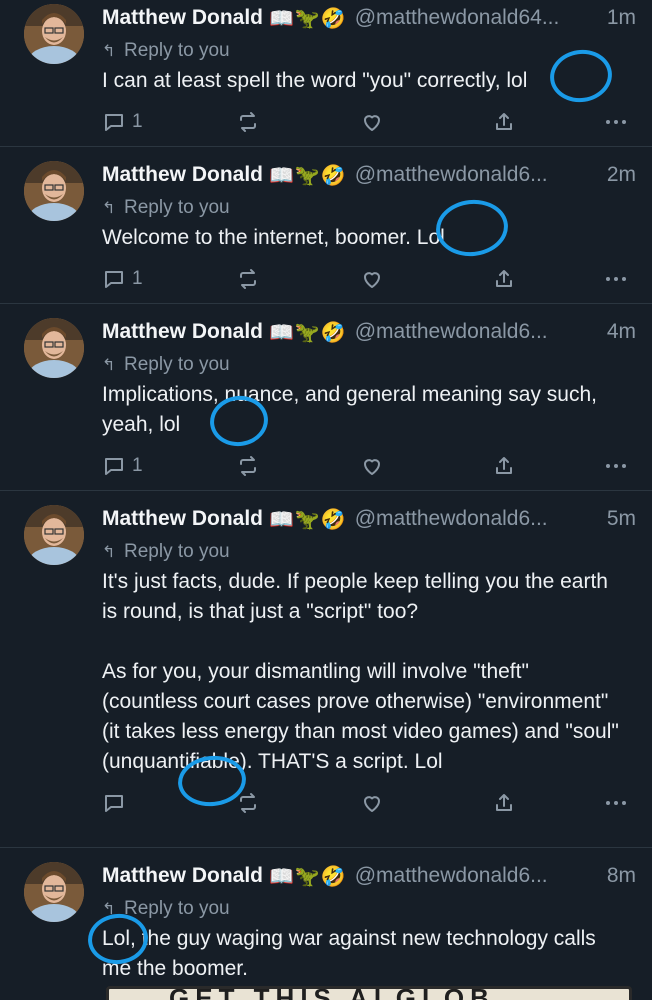 The width and height of the screenshot is (652, 1000). What do you see at coordinates (621, 175) in the screenshot?
I see `post-time: 2m` at bounding box center [621, 175].